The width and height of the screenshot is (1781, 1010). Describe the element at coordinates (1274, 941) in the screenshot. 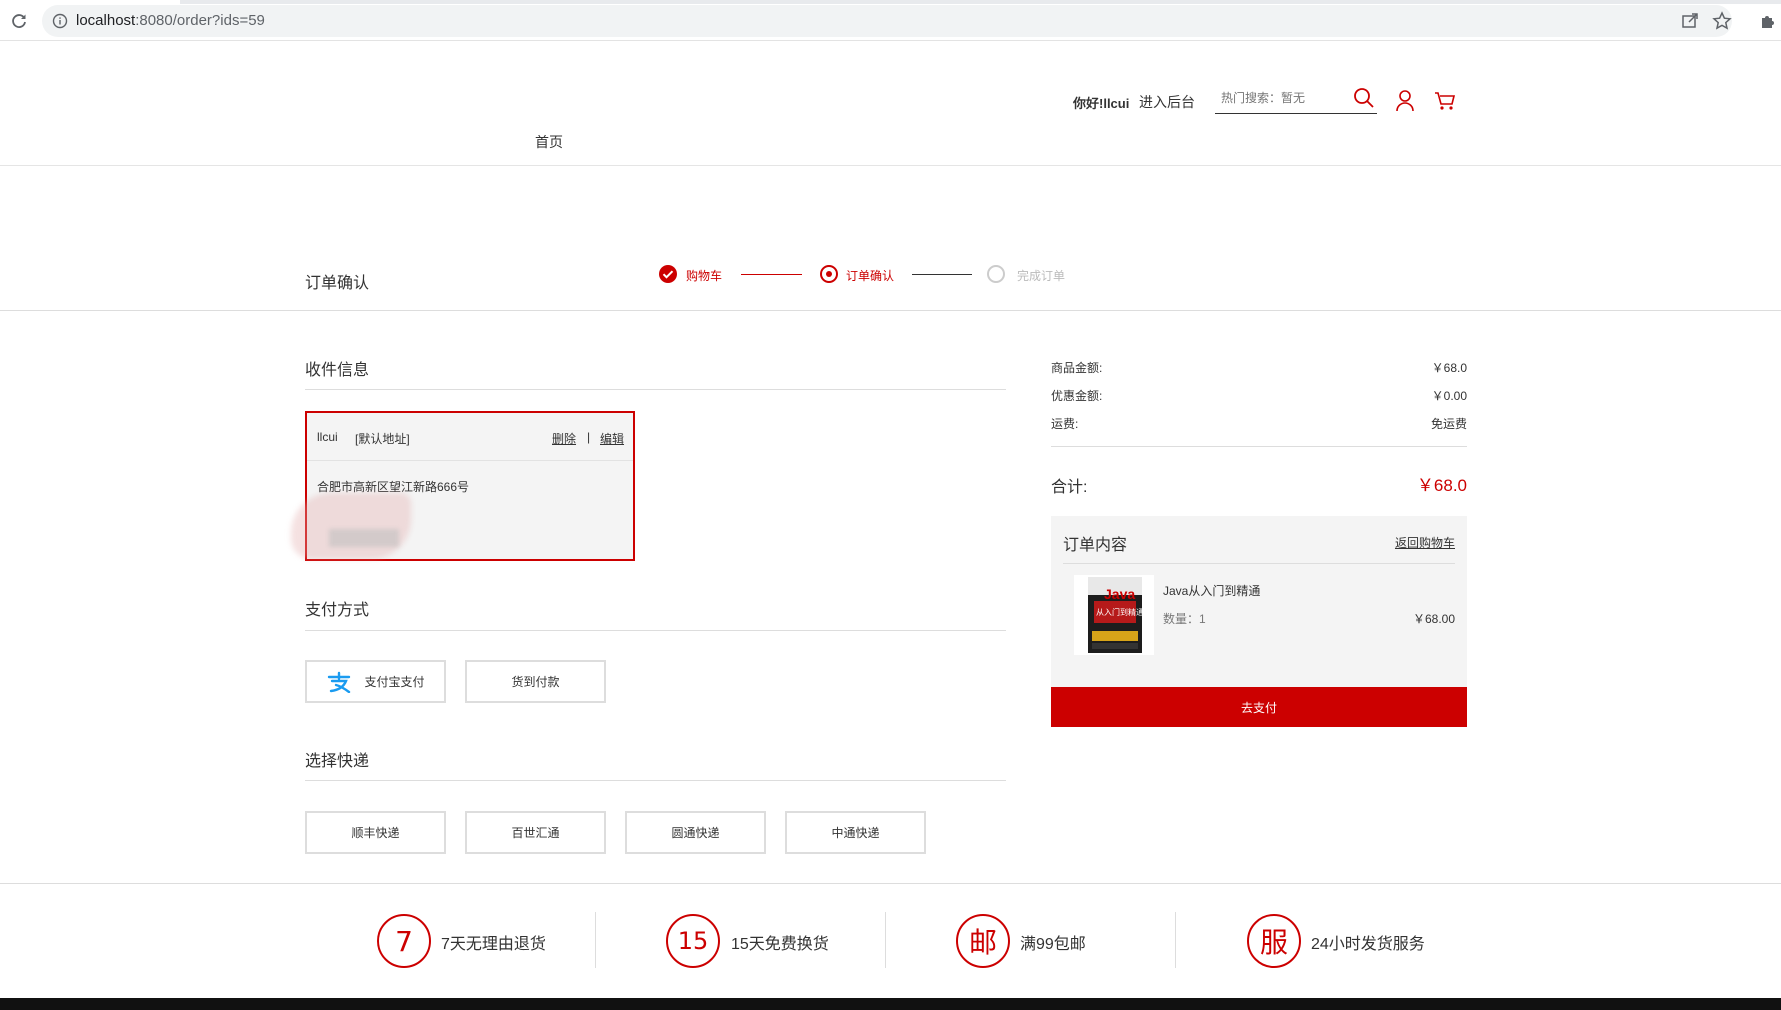

I see `service-24h-icon: 服` at that location.